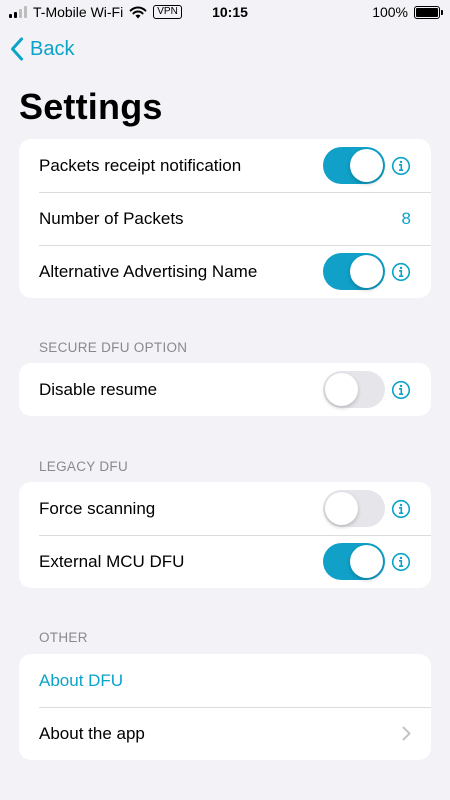 The width and height of the screenshot is (450, 800). I want to click on back-label: Back, so click(52, 48).